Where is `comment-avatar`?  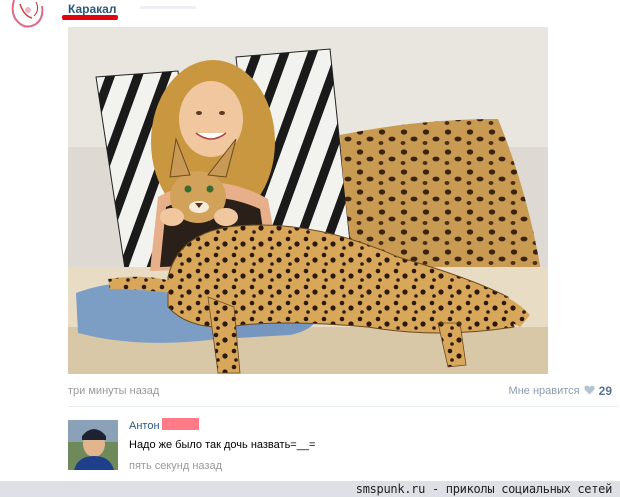 comment-avatar is located at coordinates (93, 445).